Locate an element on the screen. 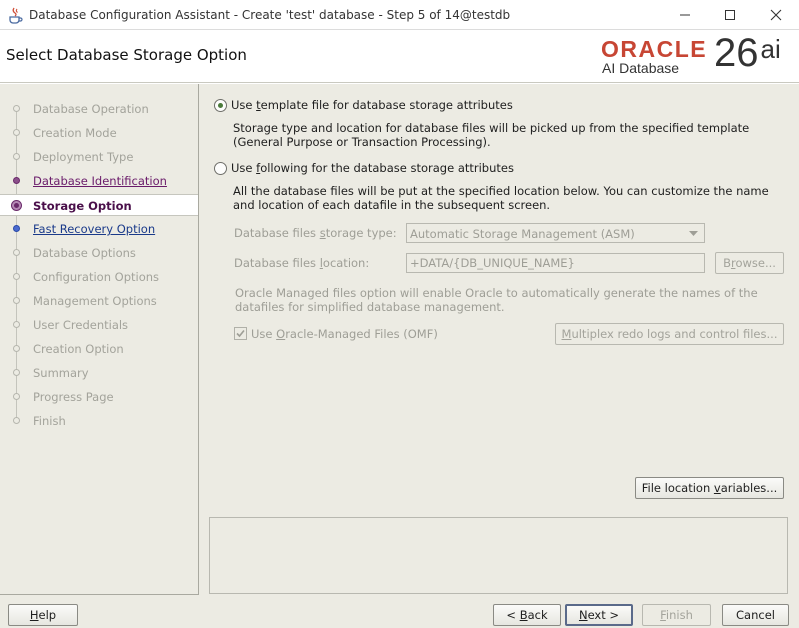 The image size is (799, 628). checkmark-icon is located at coordinates (240, 333).